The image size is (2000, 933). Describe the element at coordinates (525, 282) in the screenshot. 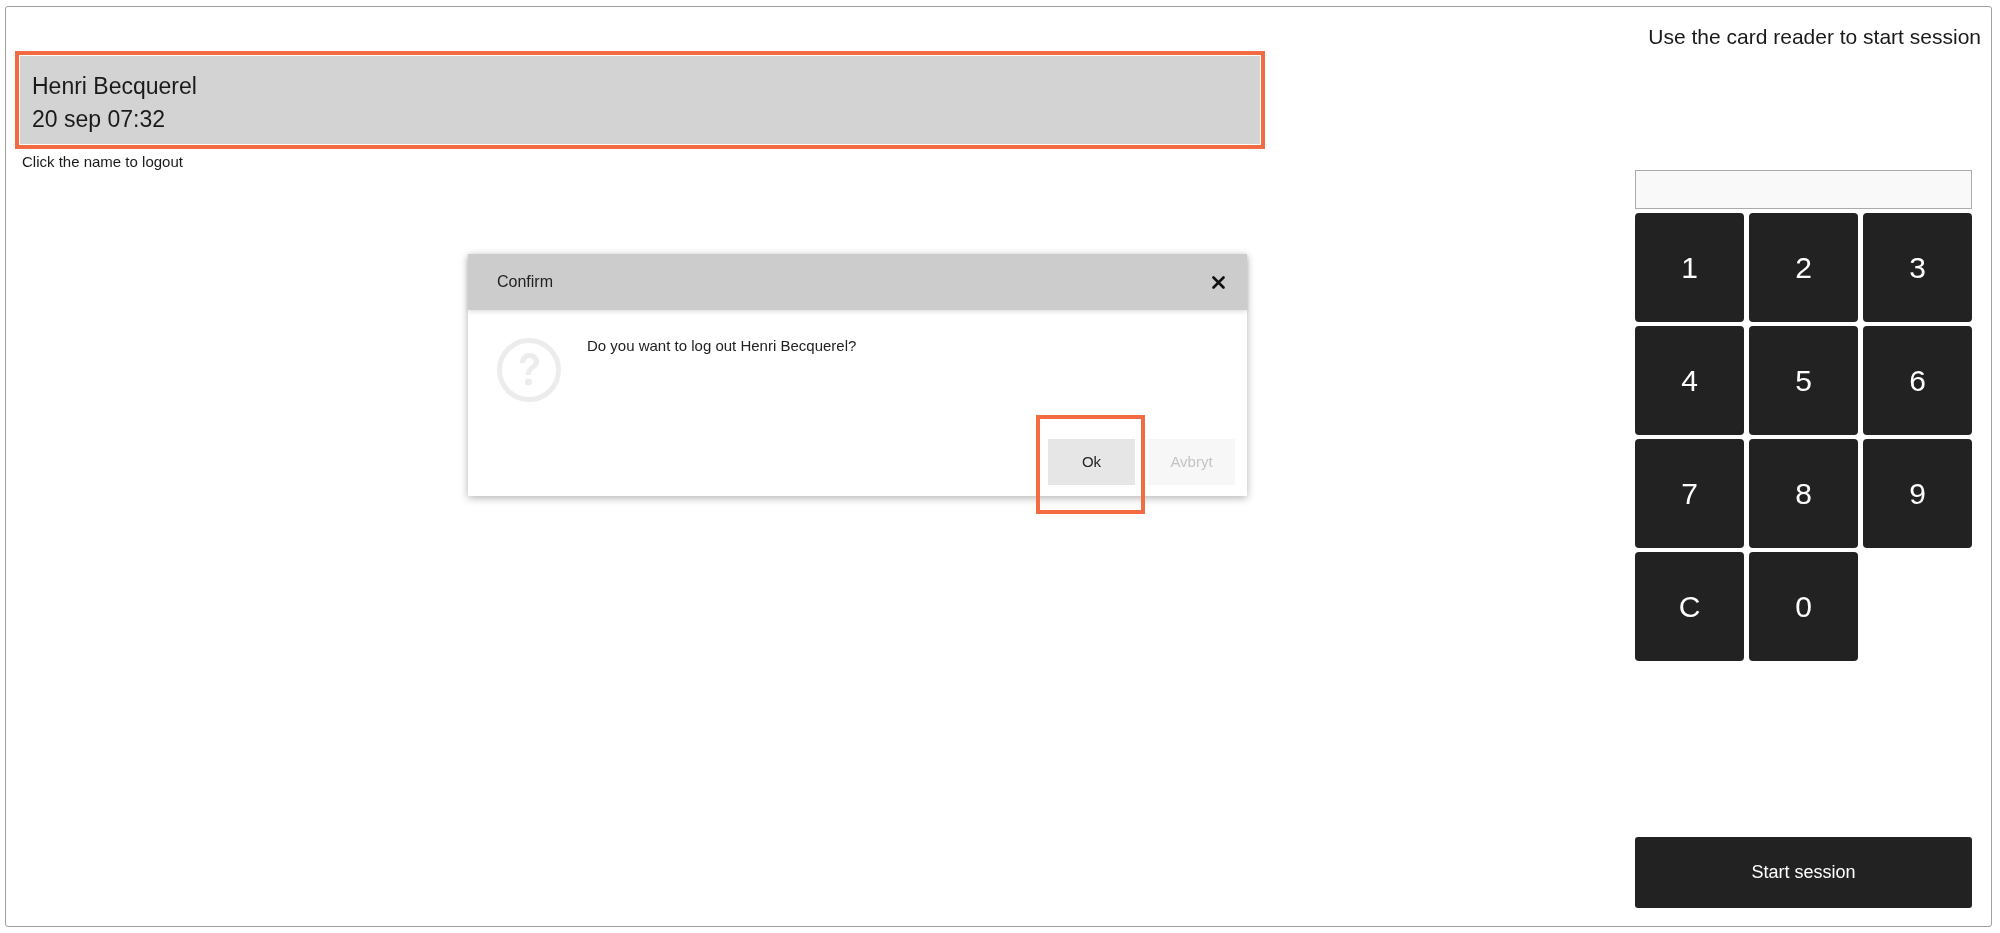

I see `dialog-title: Confirm` at that location.